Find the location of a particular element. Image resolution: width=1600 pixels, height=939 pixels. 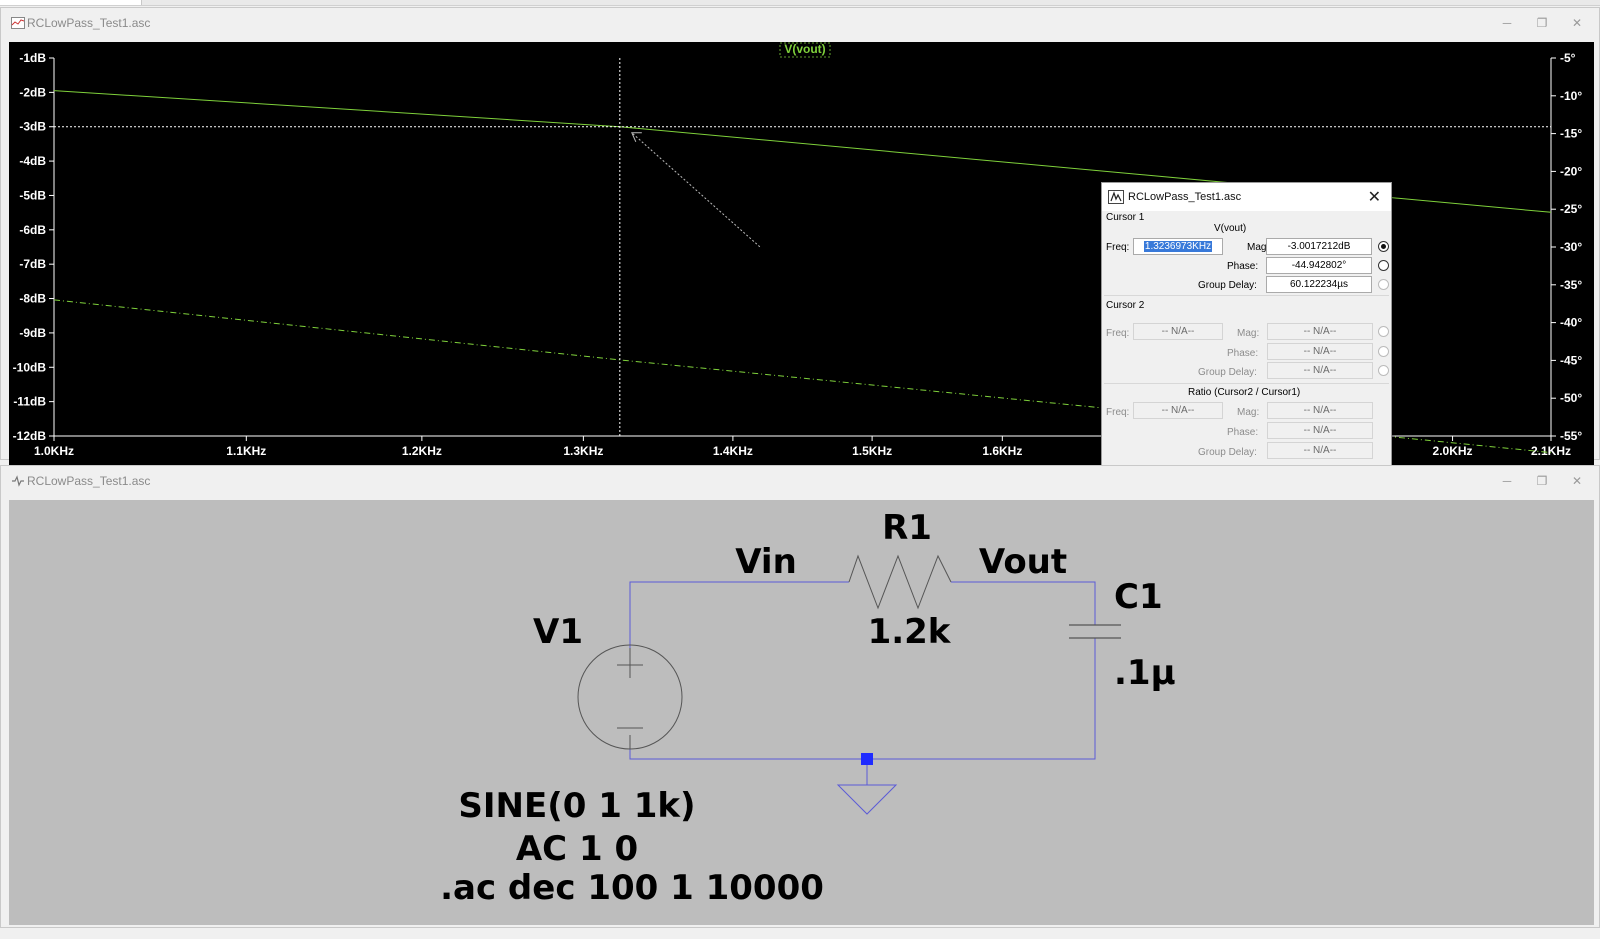

phase-radio is located at coordinates (1383, 265).